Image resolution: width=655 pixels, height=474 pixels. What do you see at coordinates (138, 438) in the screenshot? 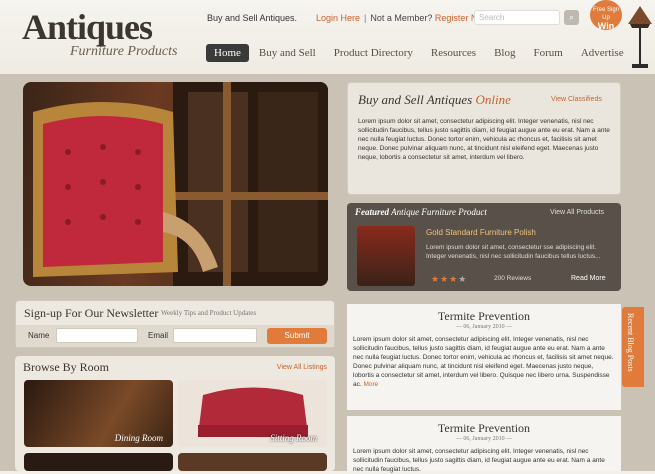
I see `dining-room-label: Dining Room` at bounding box center [138, 438].